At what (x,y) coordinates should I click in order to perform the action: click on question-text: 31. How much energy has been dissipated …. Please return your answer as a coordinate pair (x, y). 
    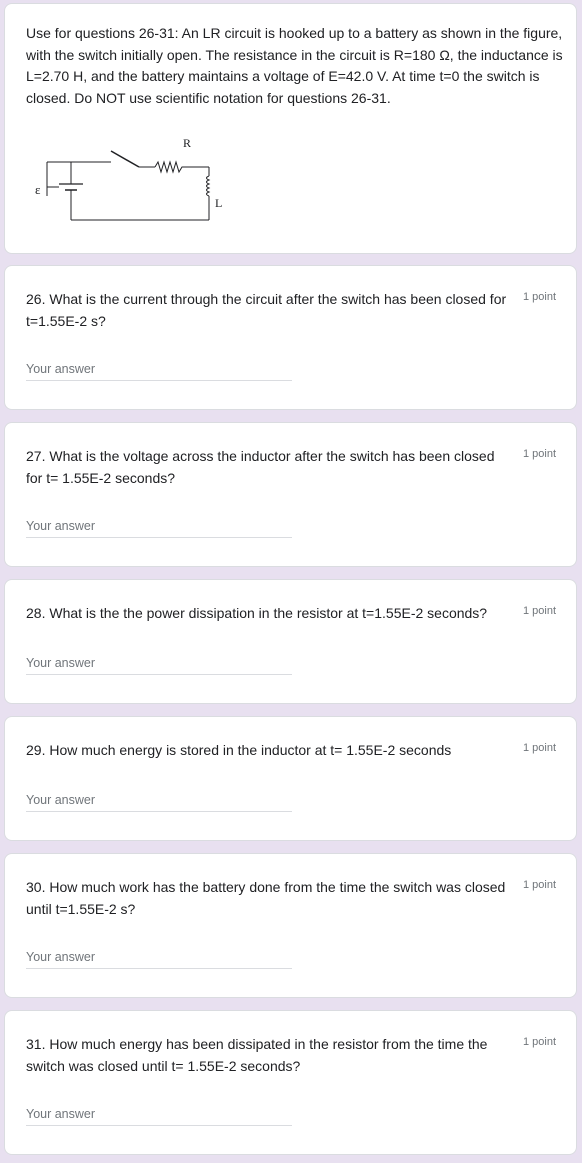
    Looking at the image, I should click on (257, 1055).